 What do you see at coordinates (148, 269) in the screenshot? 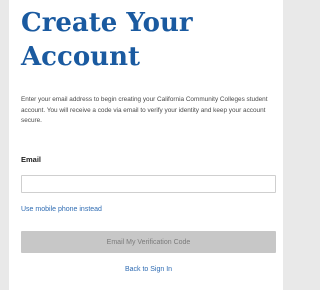
I see `back-to-sign-in-link: Back to Sign In` at bounding box center [148, 269].